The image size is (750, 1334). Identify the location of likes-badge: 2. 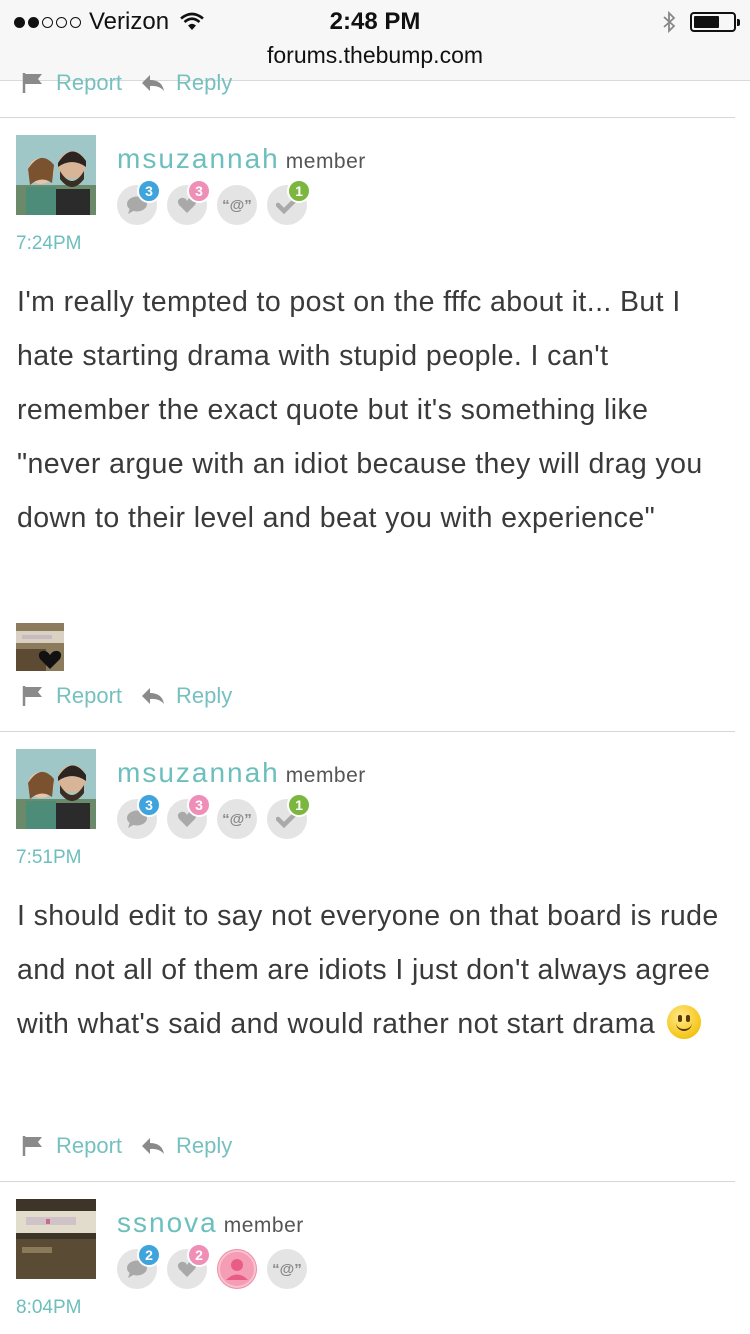
(189, 1266).